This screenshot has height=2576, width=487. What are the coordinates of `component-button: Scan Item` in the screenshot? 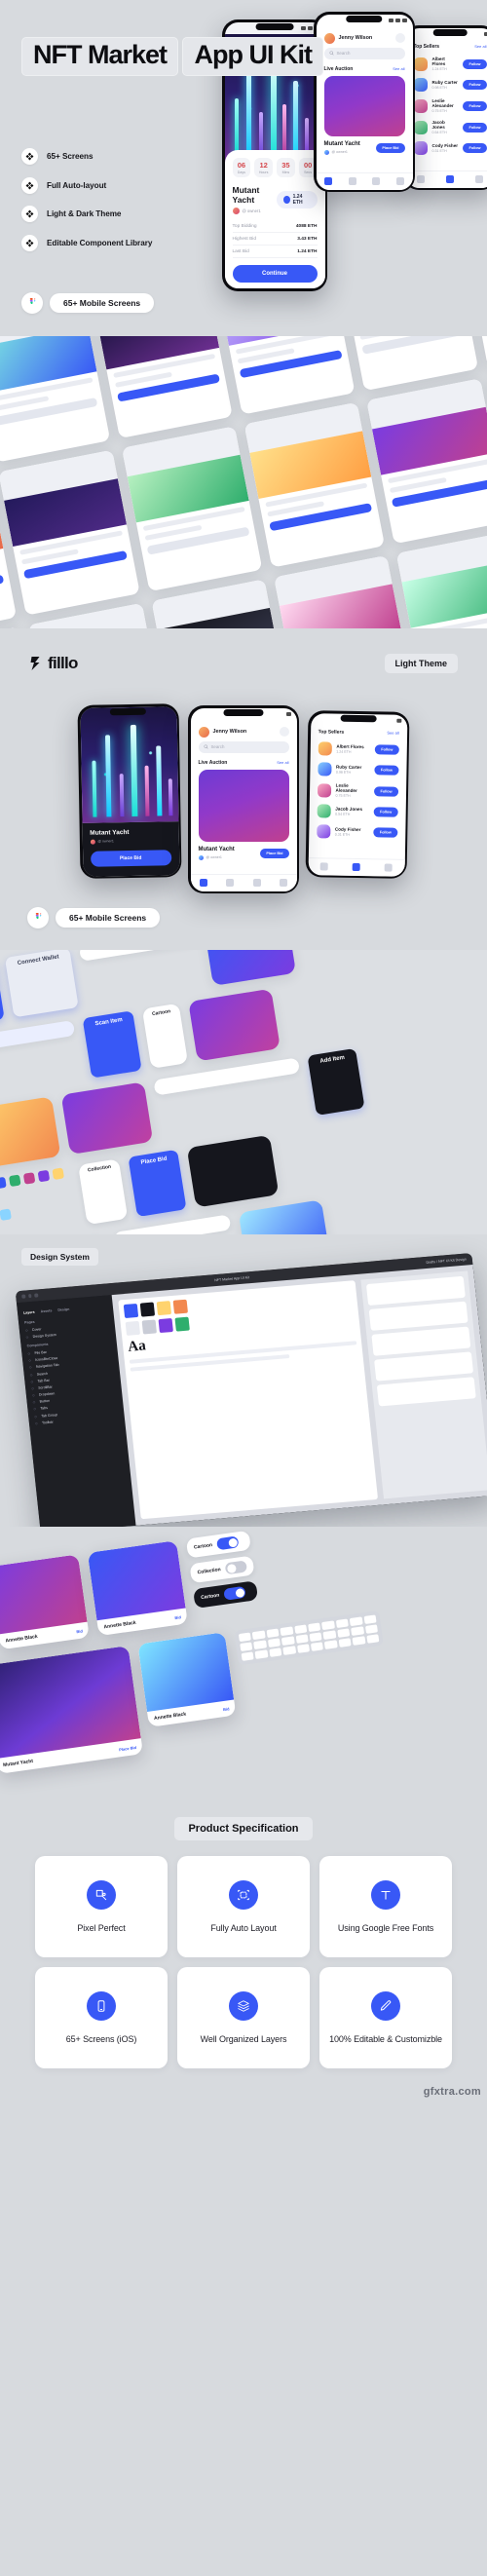 It's located at (112, 1044).